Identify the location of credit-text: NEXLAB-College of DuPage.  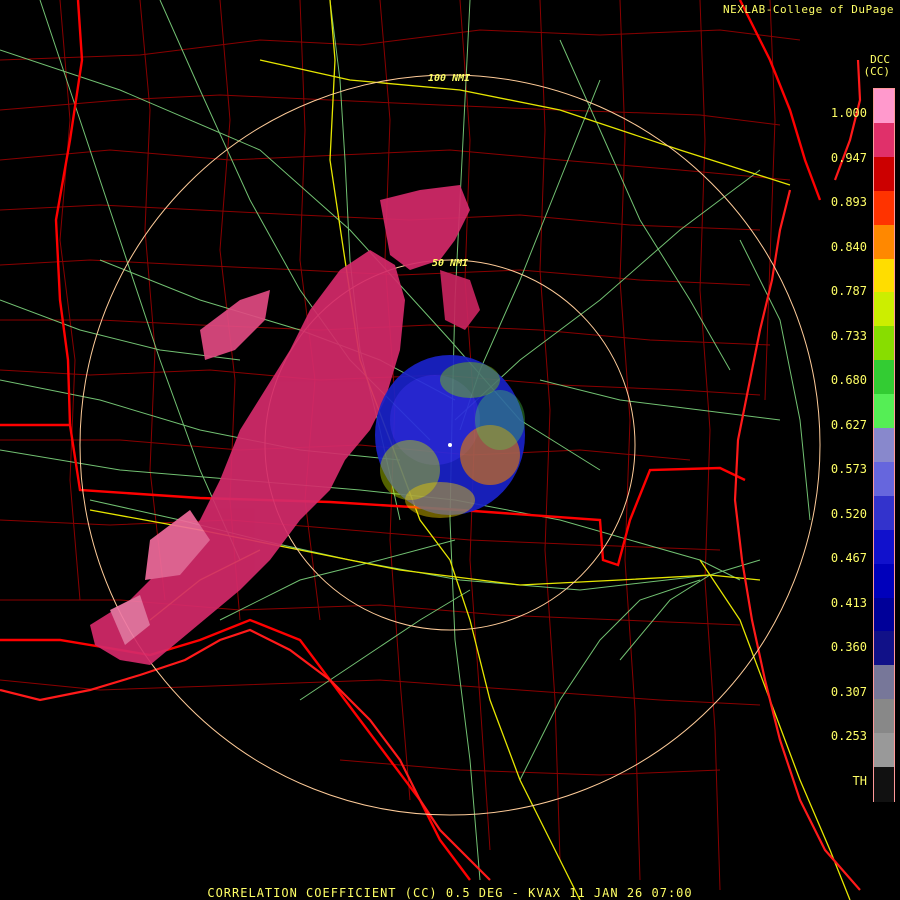
(808, 9).